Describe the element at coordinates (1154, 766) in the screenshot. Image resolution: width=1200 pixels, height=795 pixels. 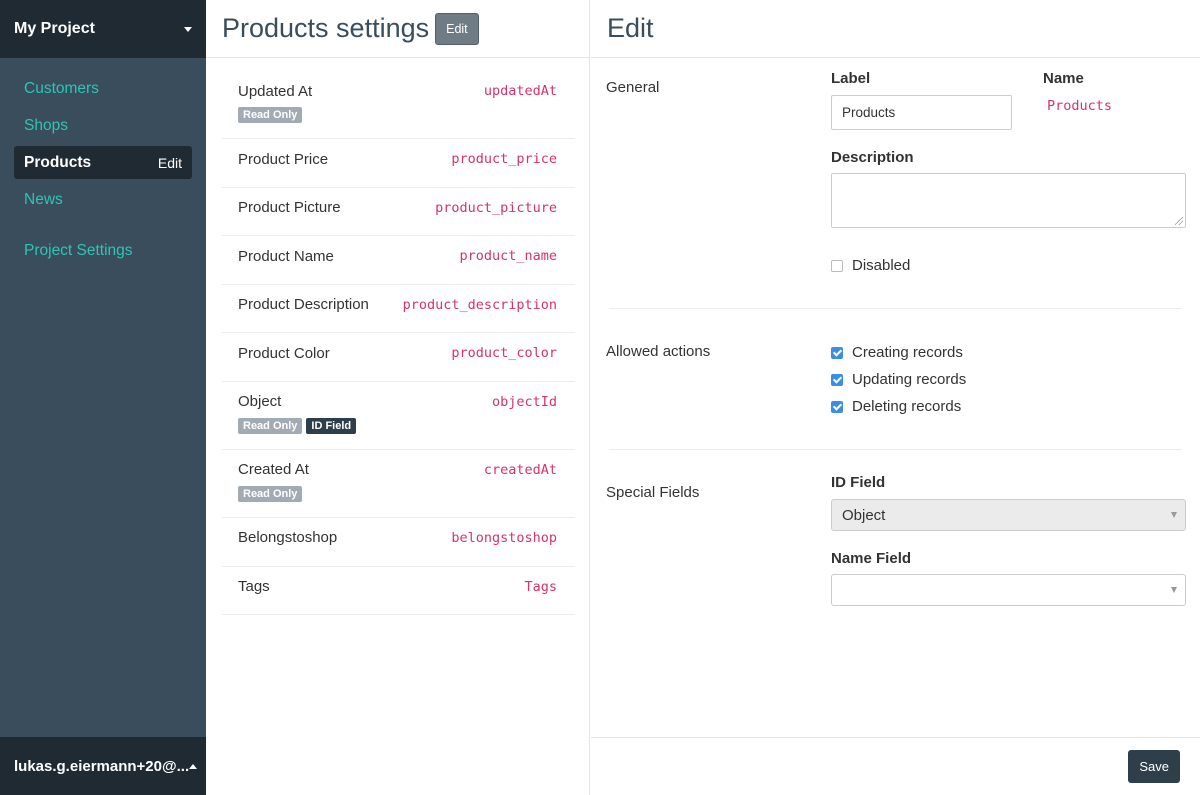
I see `save-button: Save` at that location.